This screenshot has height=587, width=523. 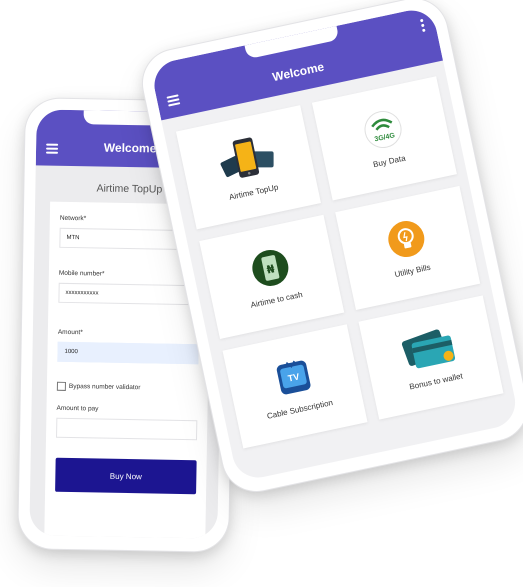 I want to click on tile-bonus-to-wallet: Bonus to wallet, so click(x=431, y=357).